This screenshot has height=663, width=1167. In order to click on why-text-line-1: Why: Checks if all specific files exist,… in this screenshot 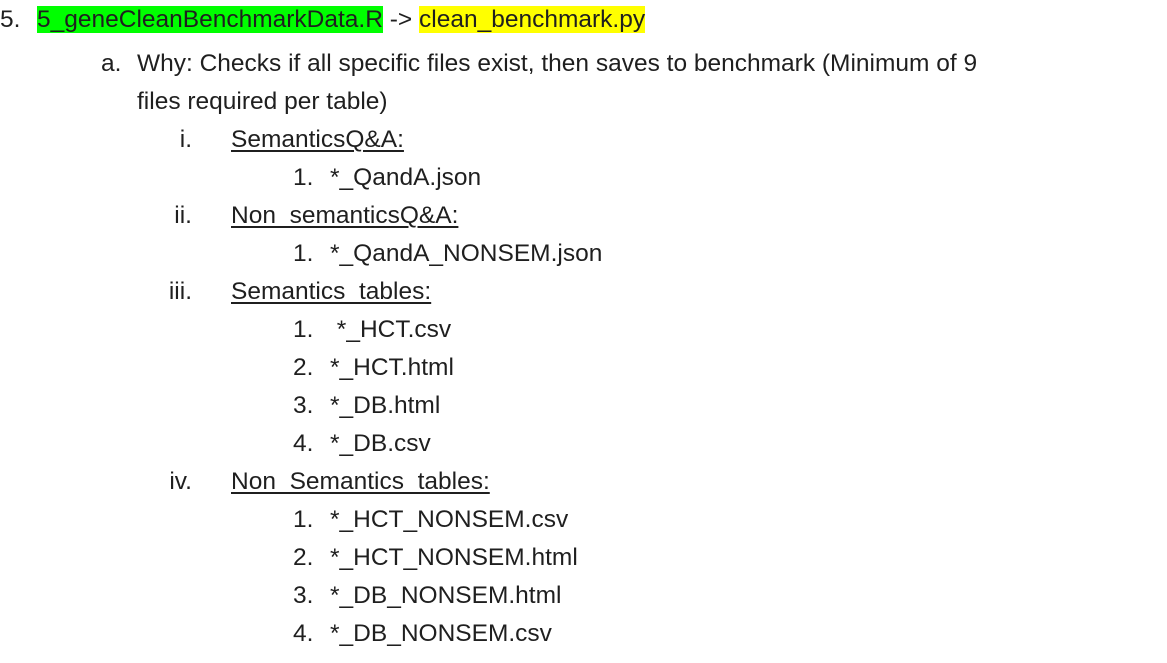, I will do `click(557, 63)`.